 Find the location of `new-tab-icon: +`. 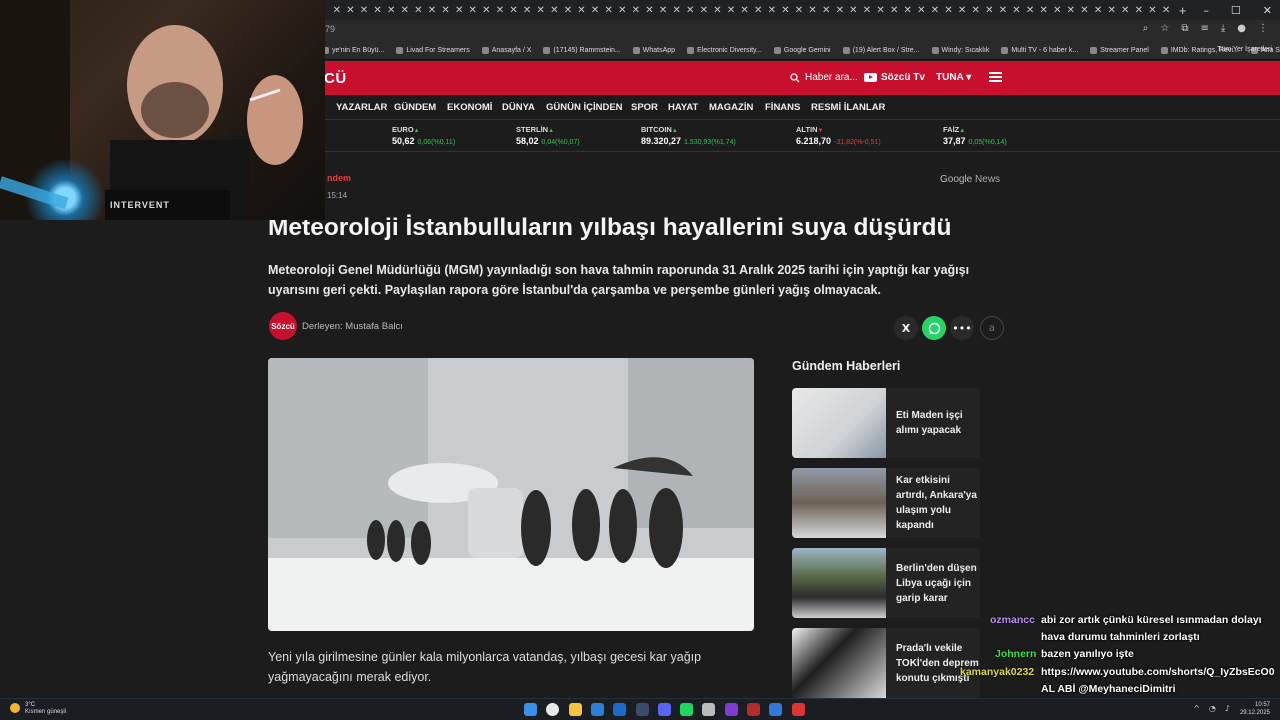

new-tab-icon: + is located at coordinates (1183, 10).